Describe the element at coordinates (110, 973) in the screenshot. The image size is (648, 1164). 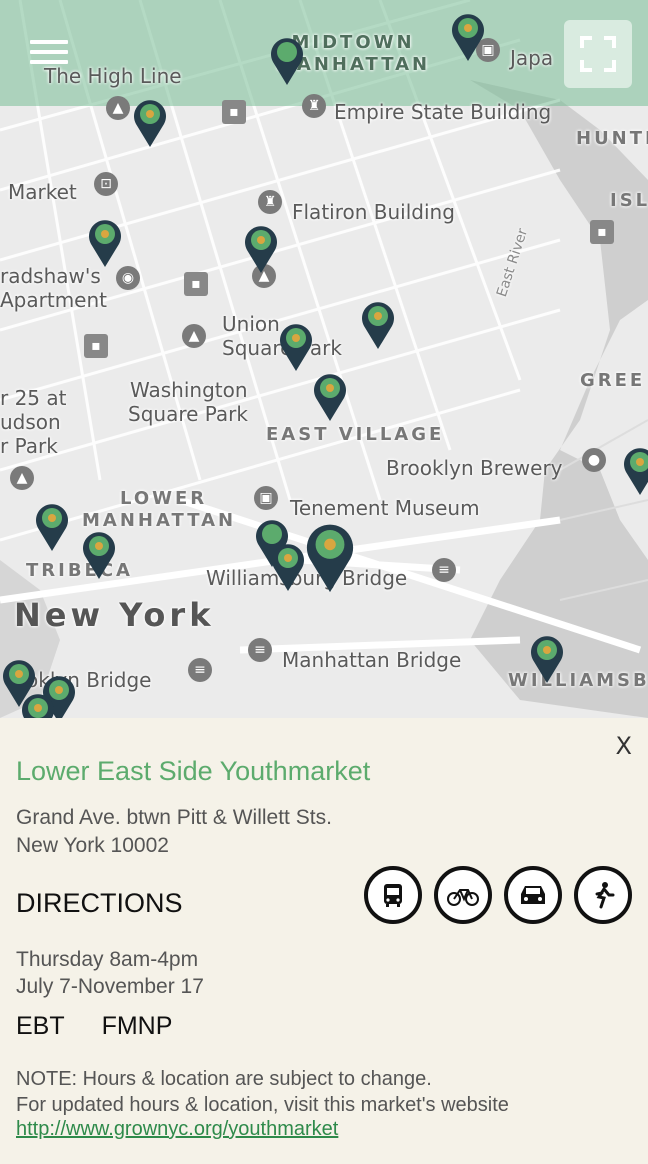
I see `market-hours: Thursday 8am-4pm July 7-November 17` at that location.